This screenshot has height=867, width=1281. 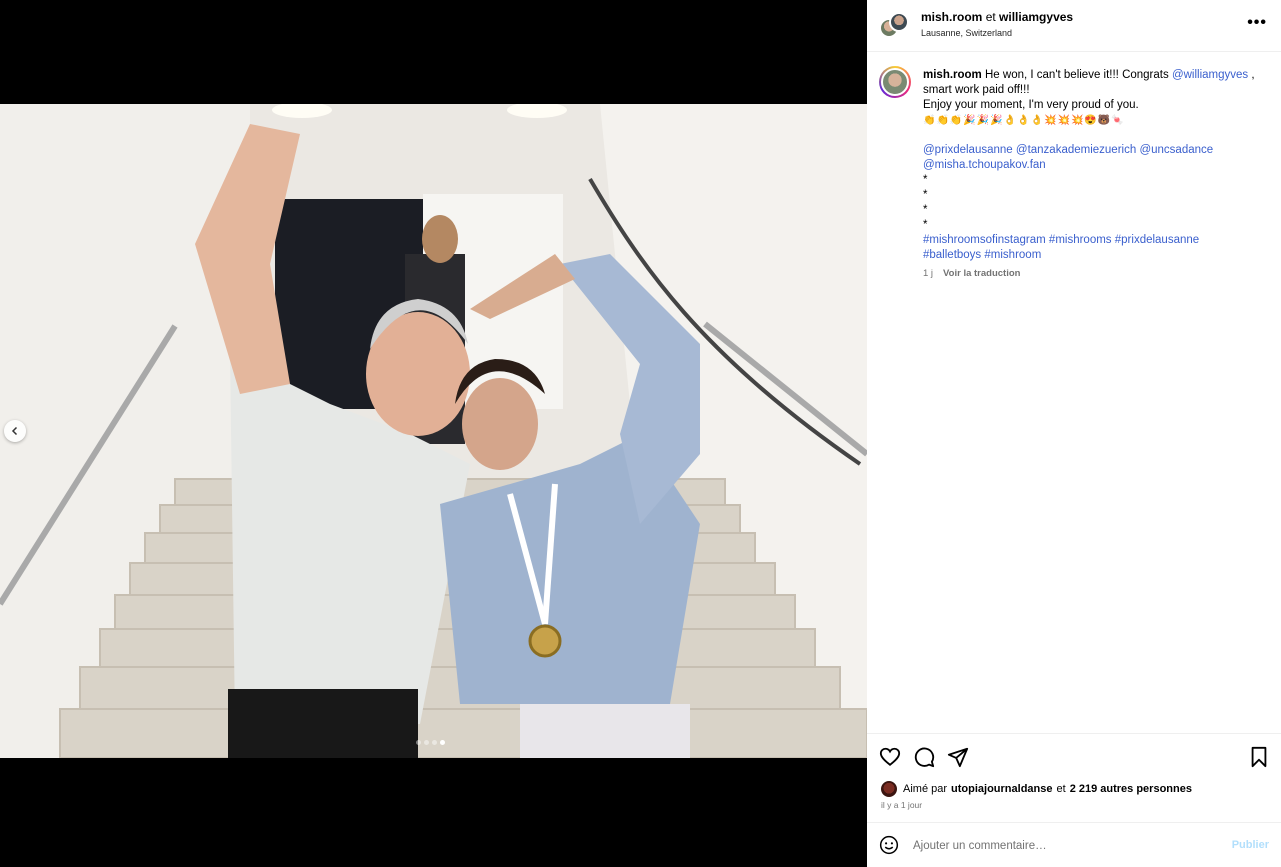 I want to click on caption-mention: @tanzakademiezuerich, so click(x=1076, y=150).